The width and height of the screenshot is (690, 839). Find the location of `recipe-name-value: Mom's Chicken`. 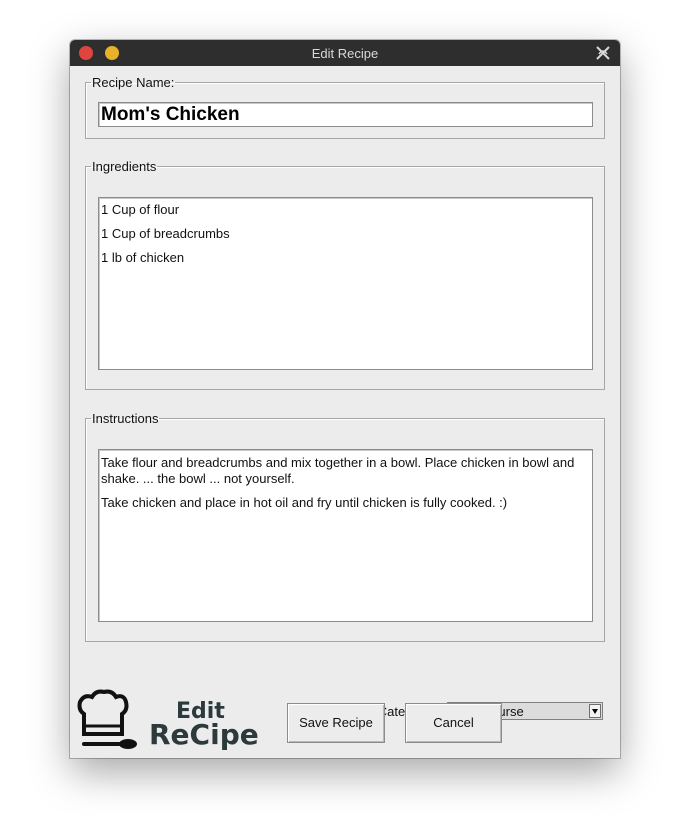

recipe-name-value: Mom's Chicken is located at coordinates (170, 114).